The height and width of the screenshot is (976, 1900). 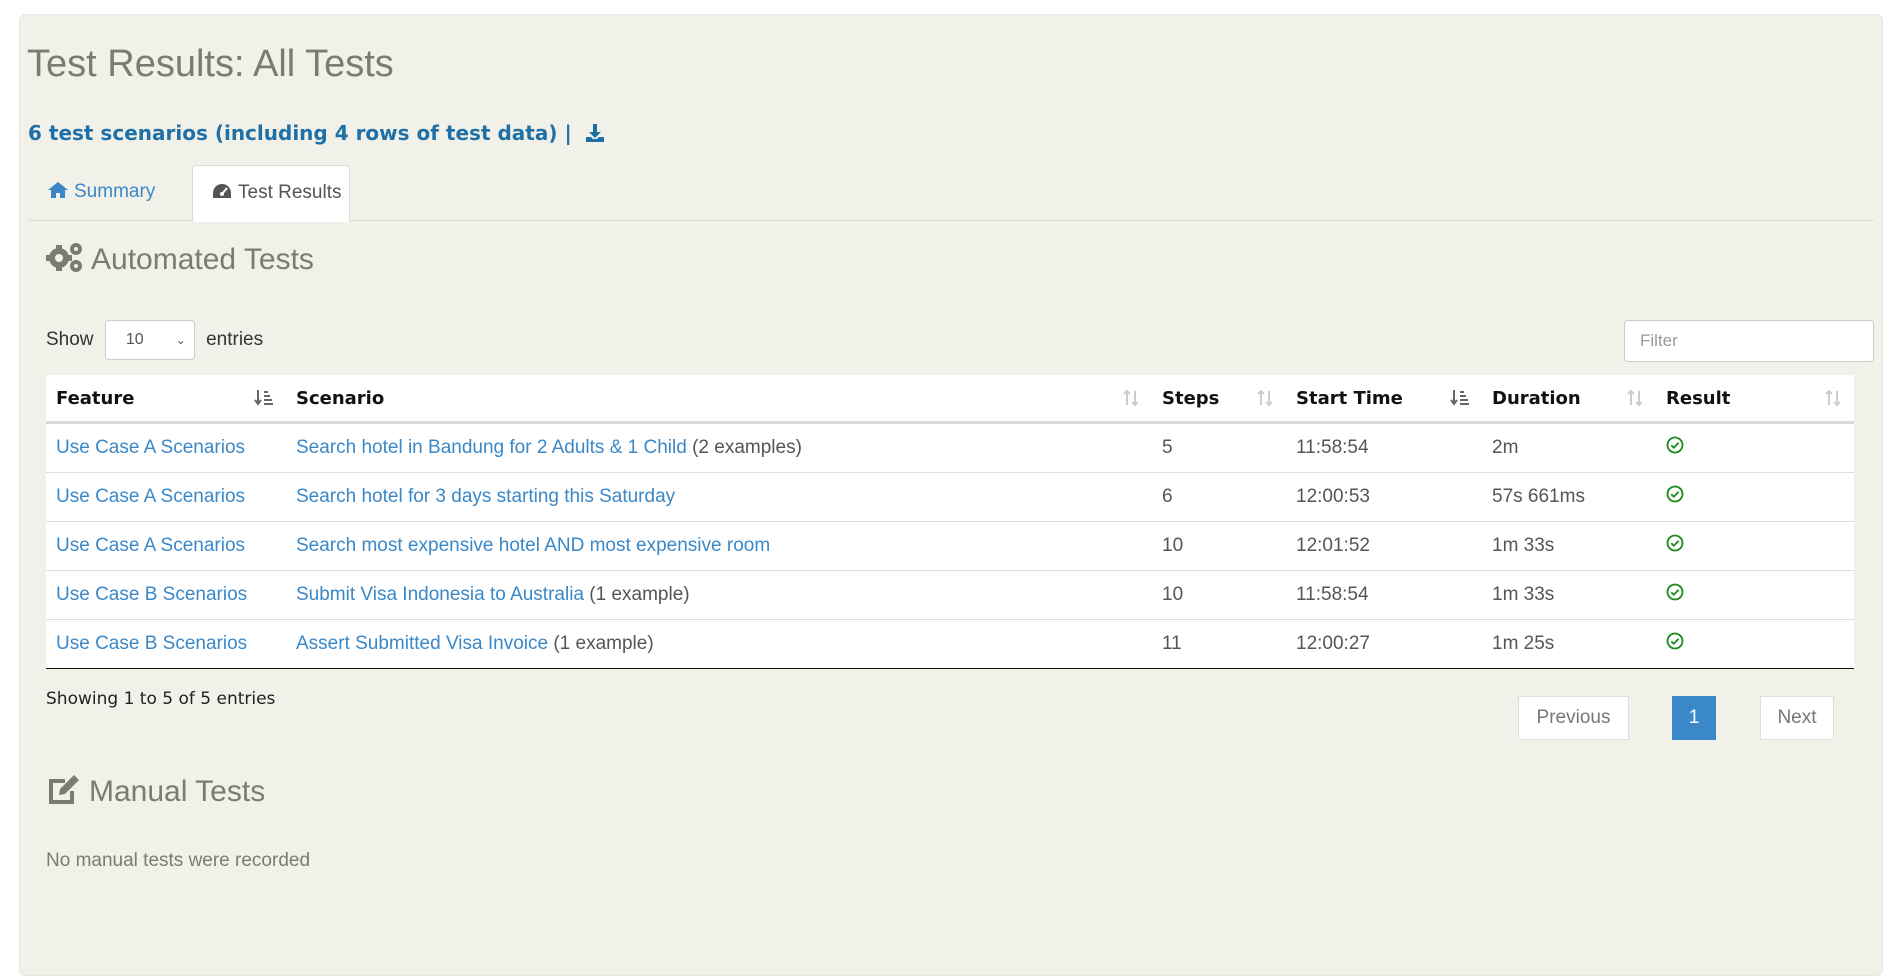 I want to click on column-header-label: Feature, so click(x=95, y=398).